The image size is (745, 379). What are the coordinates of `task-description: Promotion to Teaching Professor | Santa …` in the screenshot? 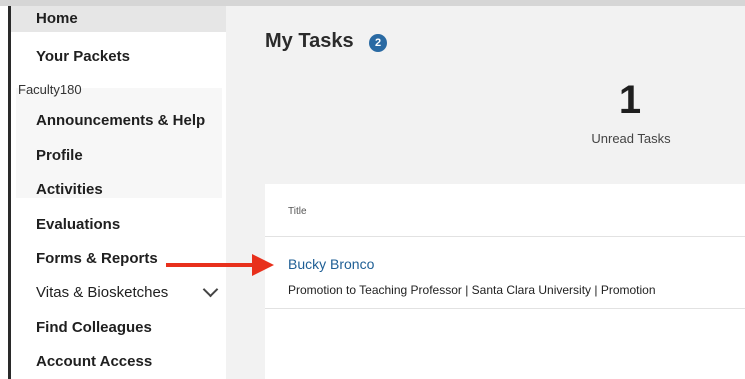 It's located at (472, 290).